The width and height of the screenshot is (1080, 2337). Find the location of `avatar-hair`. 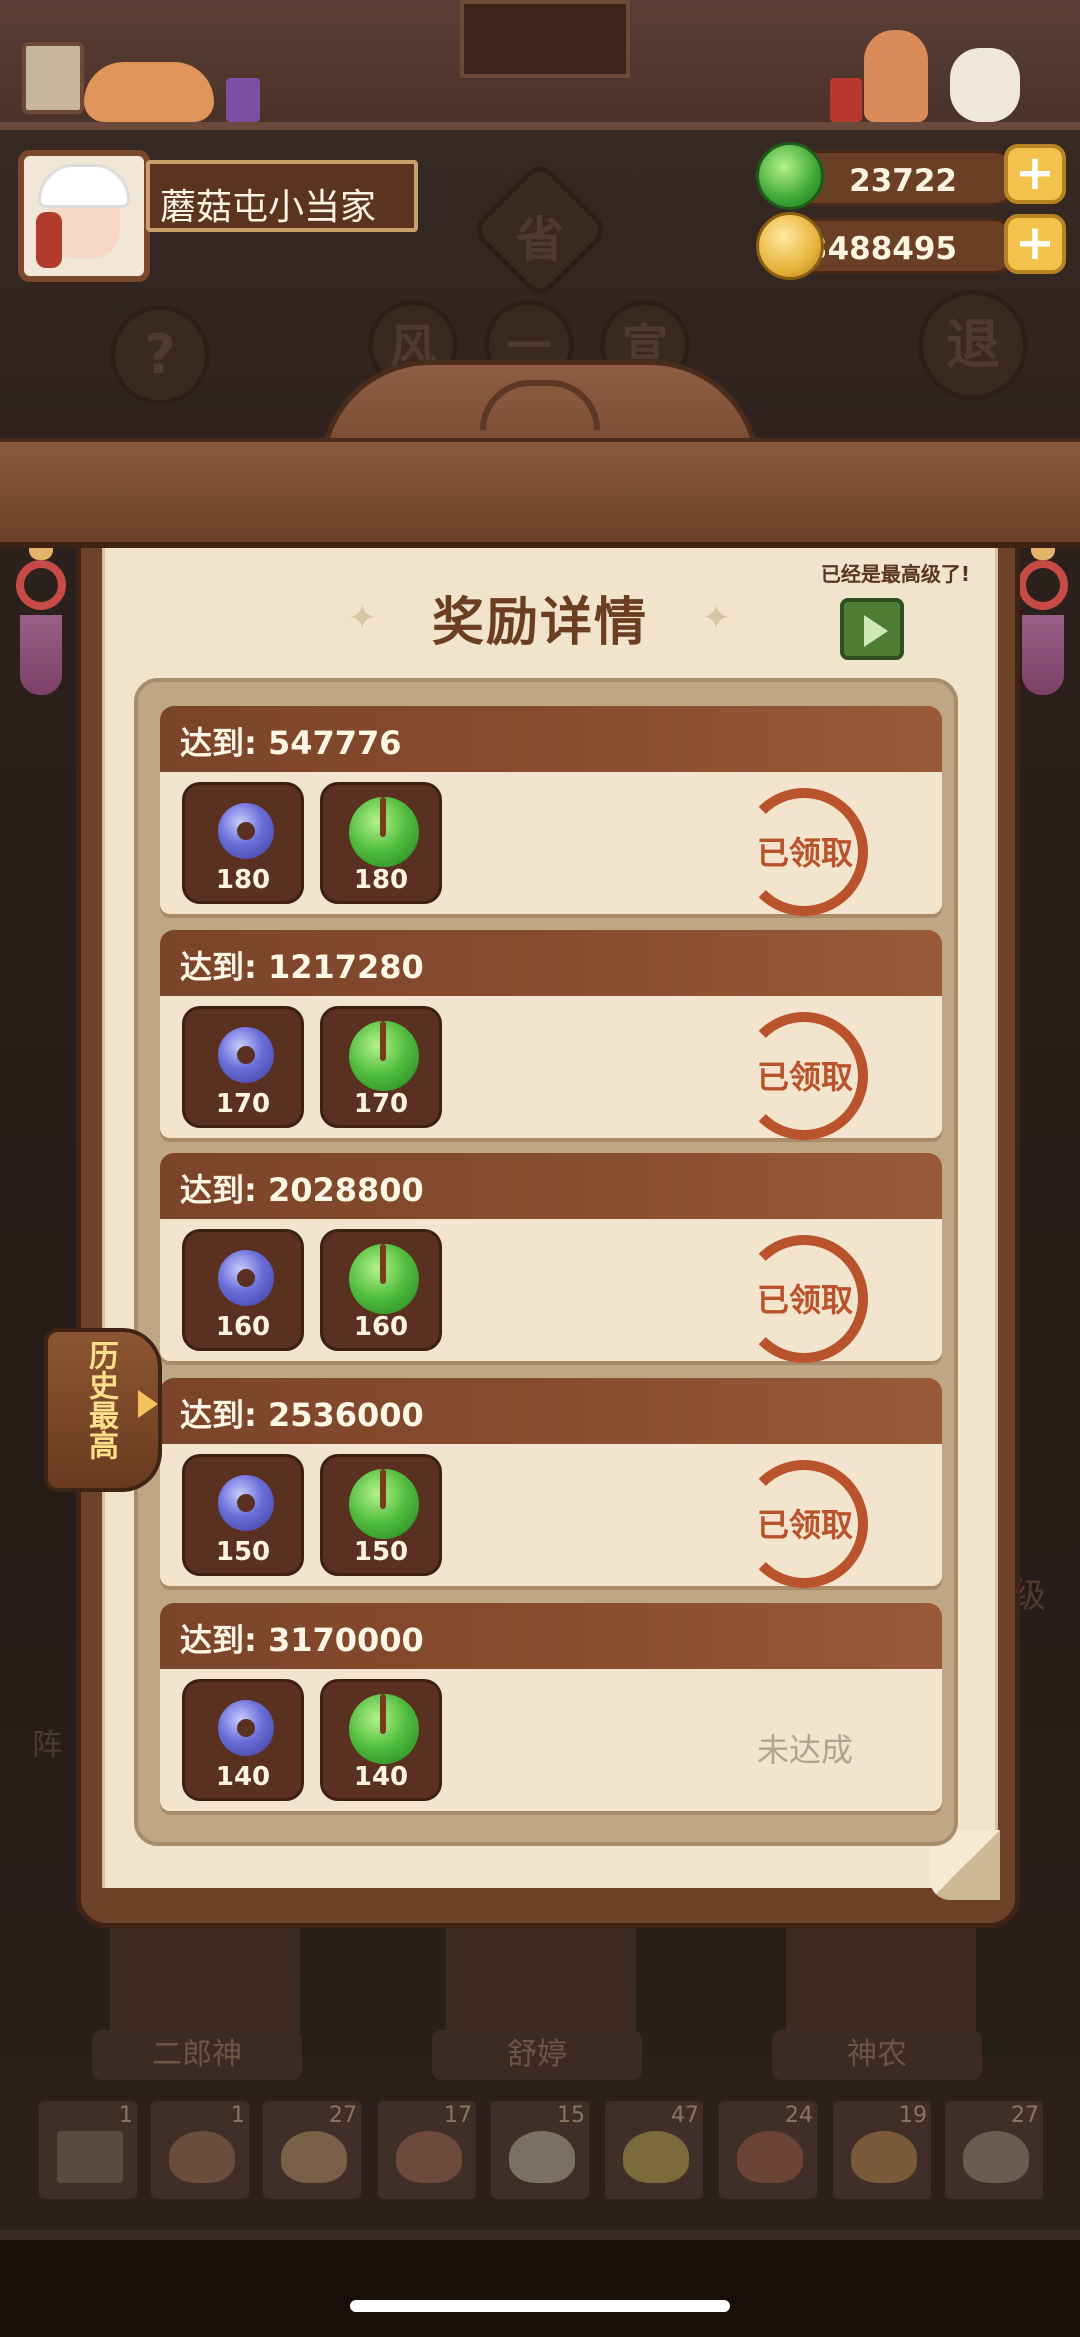

avatar-hair is located at coordinates (49, 240).